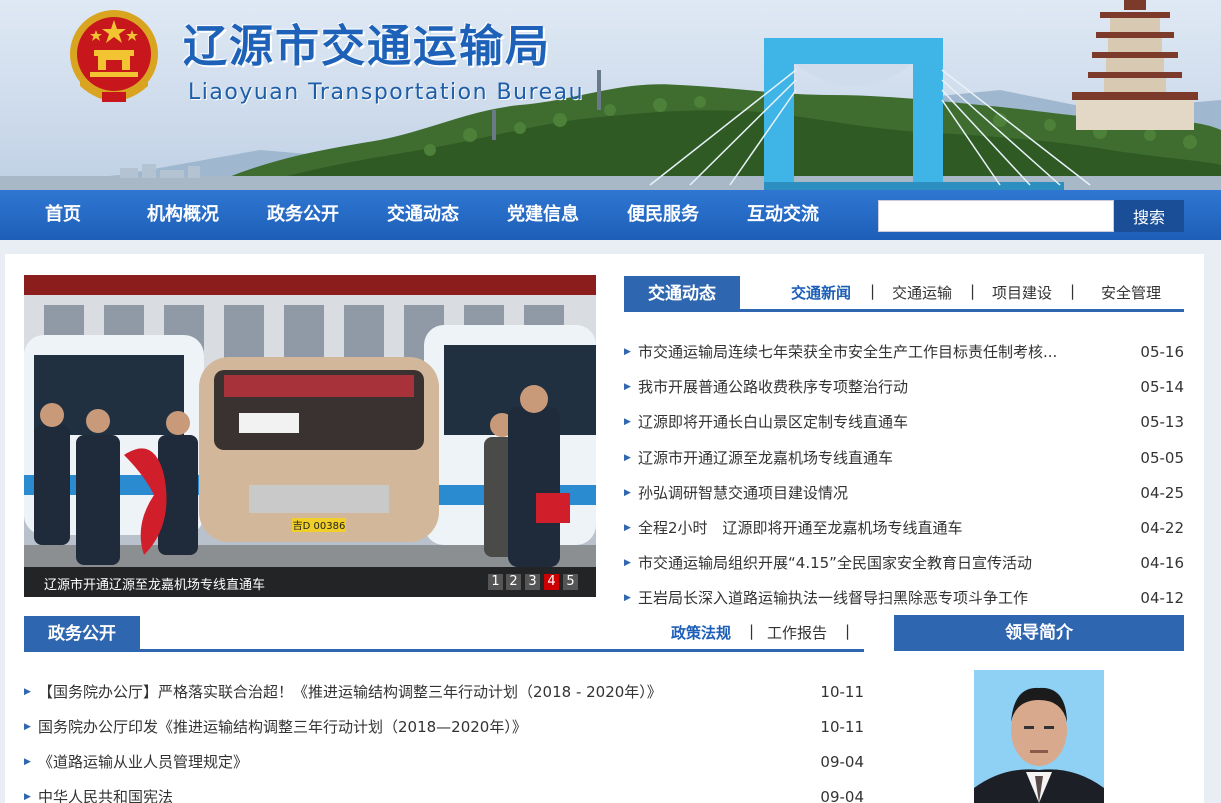 The width and height of the screenshot is (1221, 803). I want to click on slide-pager-2: 2, so click(513, 582).